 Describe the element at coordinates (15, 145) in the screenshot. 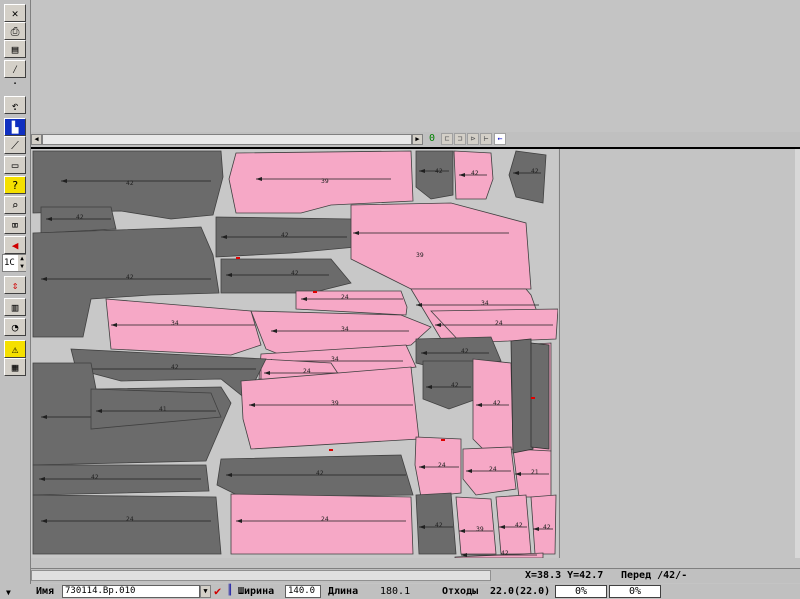

I see `ruler-icon: ⟋` at that location.